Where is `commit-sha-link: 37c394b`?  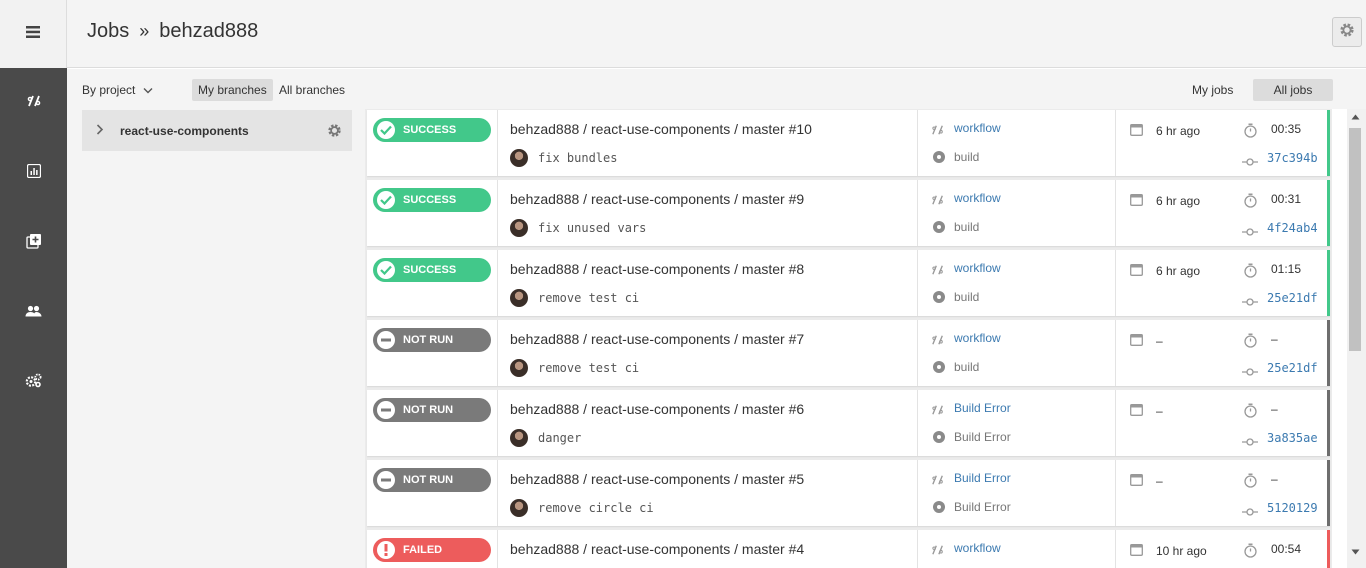 commit-sha-link: 37c394b is located at coordinates (1292, 158).